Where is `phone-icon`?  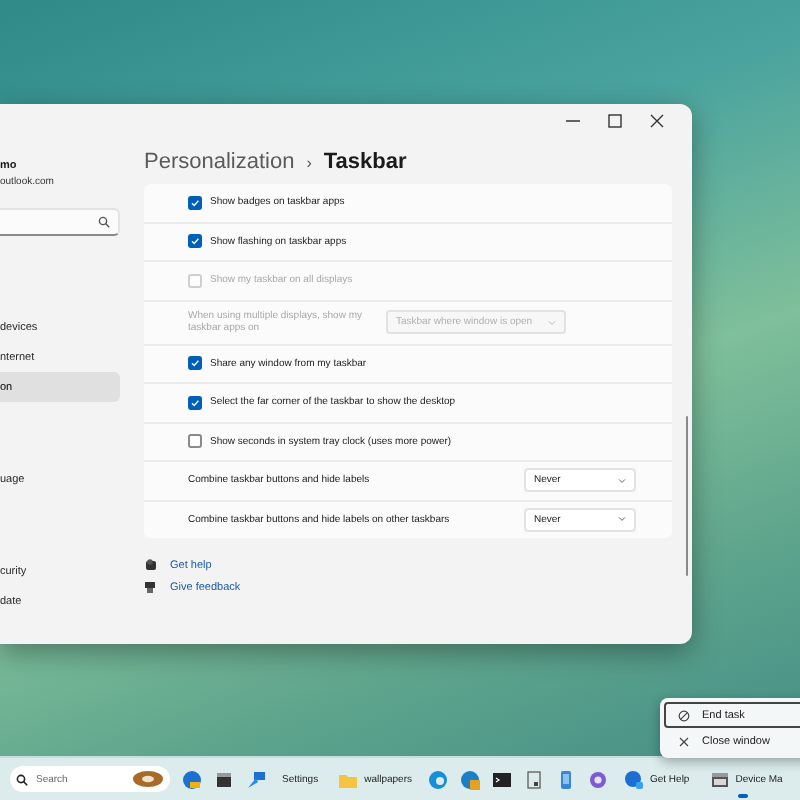 phone-icon is located at coordinates (565, 779).